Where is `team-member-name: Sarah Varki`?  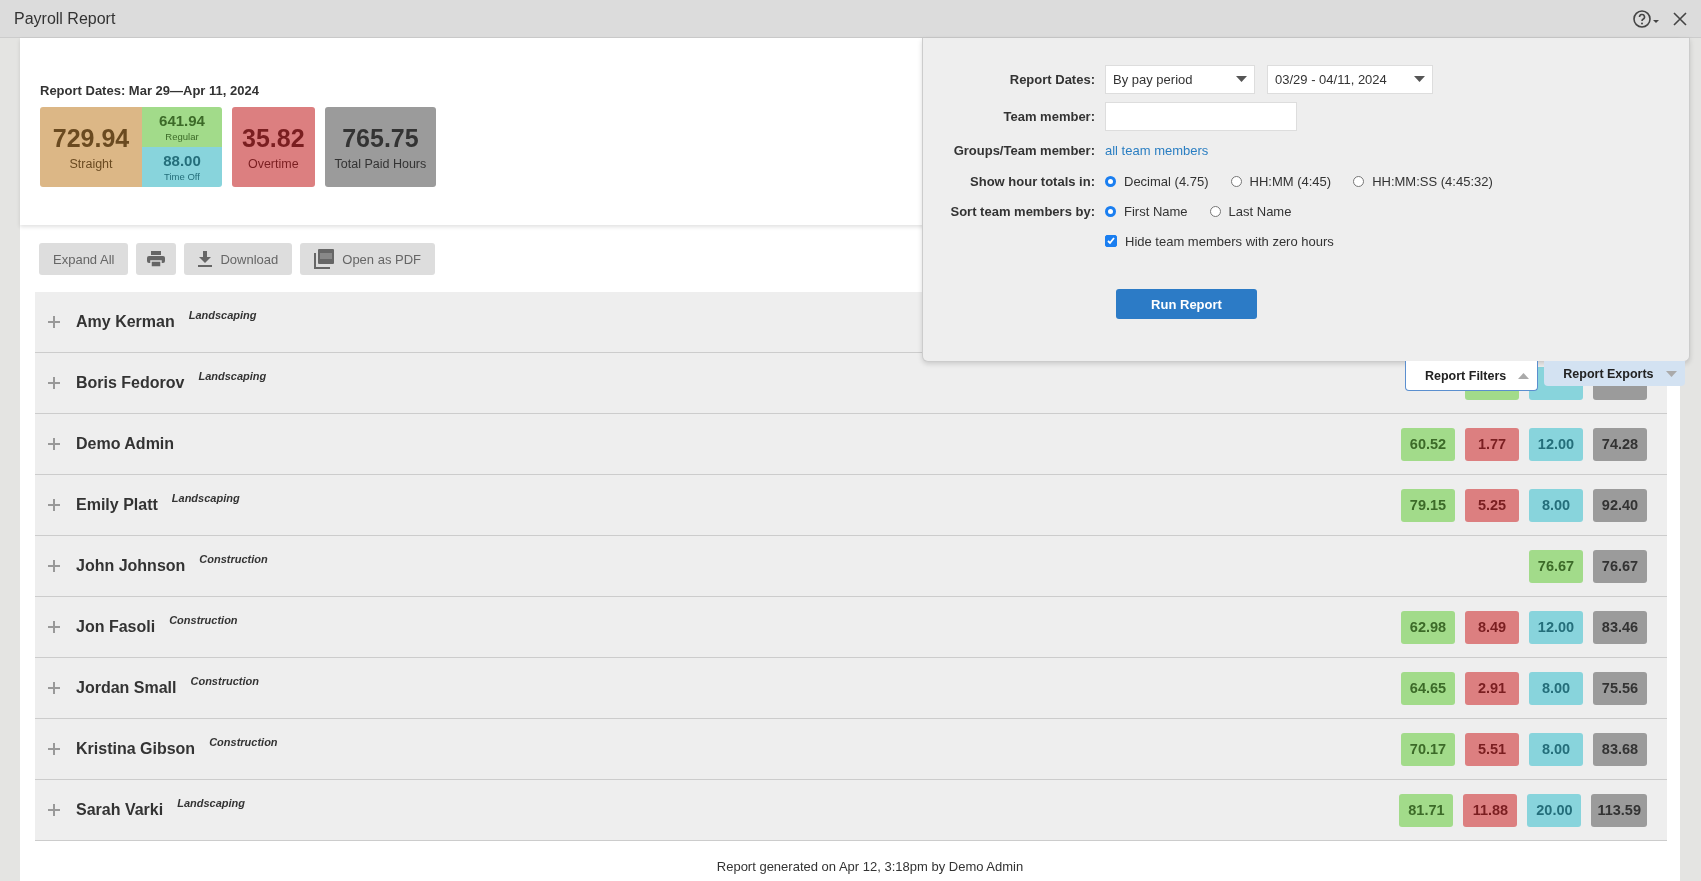
team-member-name: Sarah Varki is located at coordinates (120, 810).